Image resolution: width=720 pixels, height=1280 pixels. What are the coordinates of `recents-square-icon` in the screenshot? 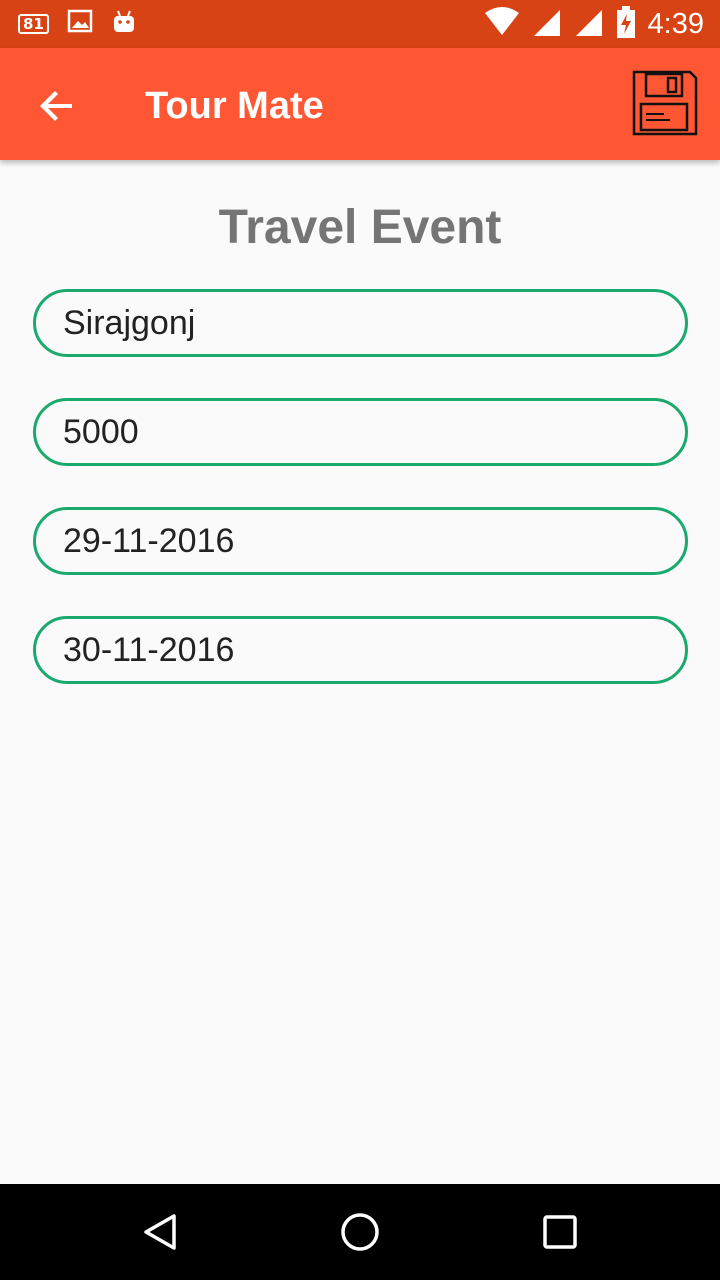 It's located at (560, 1232).